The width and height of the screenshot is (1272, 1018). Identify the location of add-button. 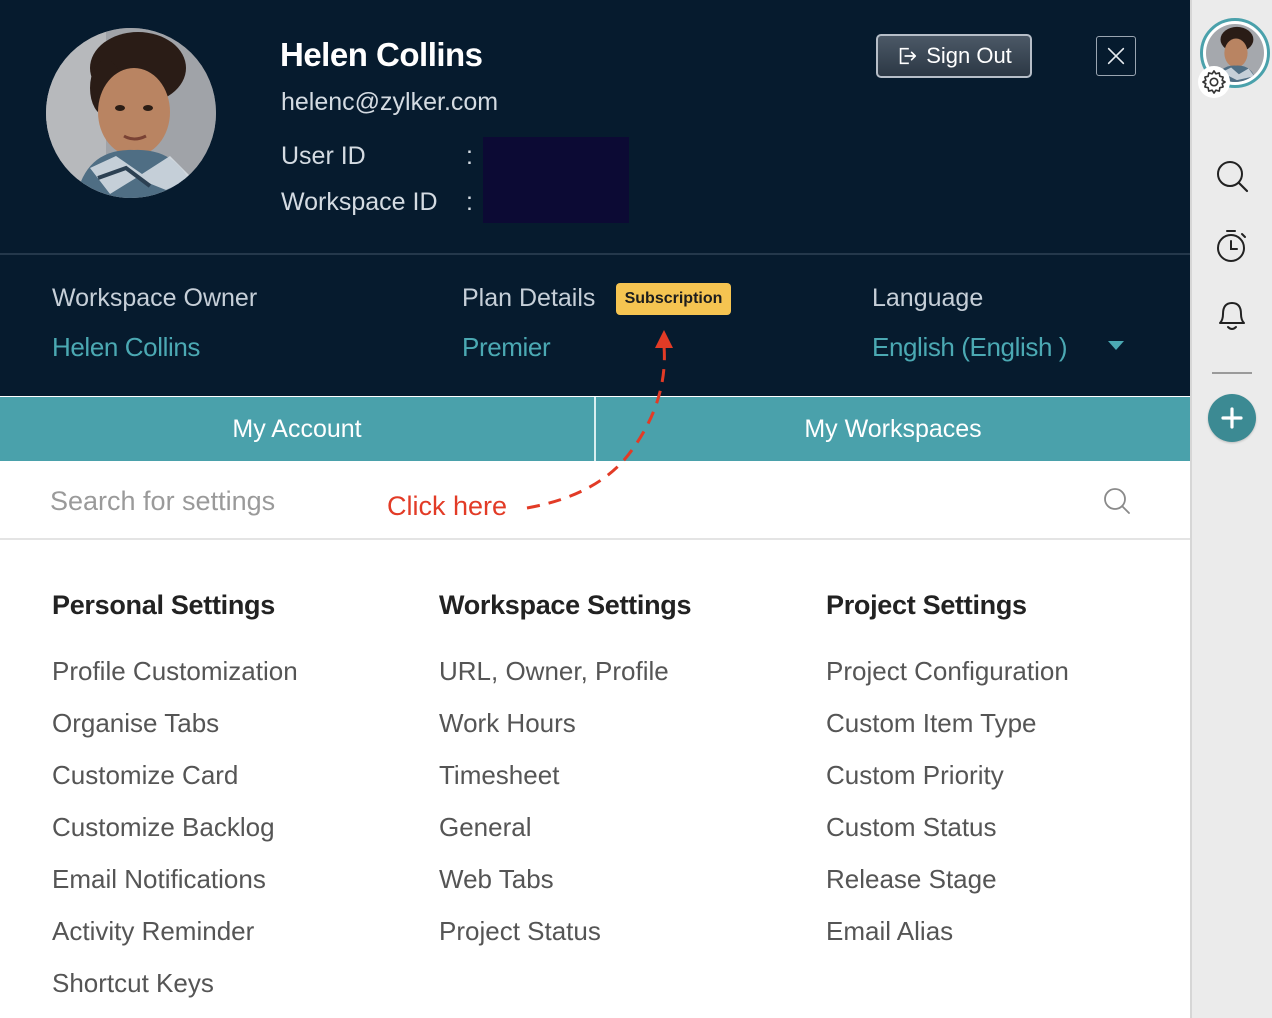
(1232, 418).